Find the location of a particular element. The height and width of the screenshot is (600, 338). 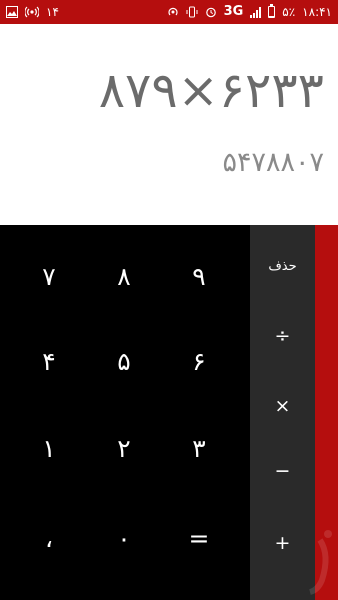

result-text: ۵۴۷۸۸۰۷ is located at coordinates (273, 162).